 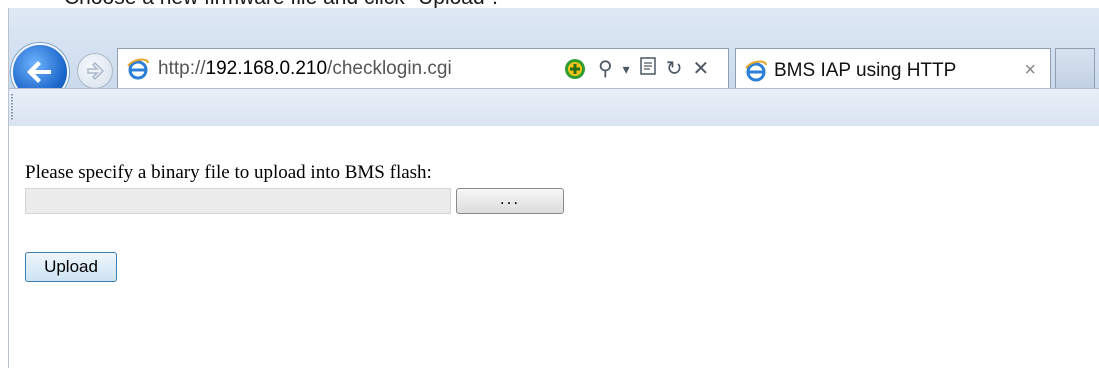 What do you see at coordinates (700, 69) in the screenshot?
I see `stop-icon: ✕` at bounding box center [700, 69].